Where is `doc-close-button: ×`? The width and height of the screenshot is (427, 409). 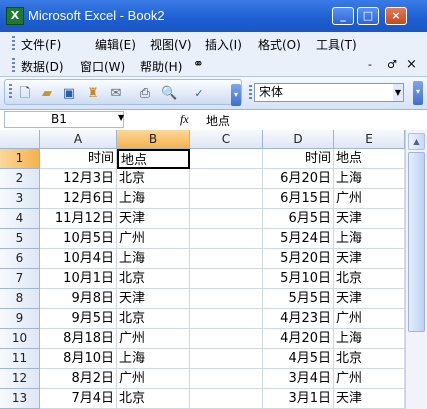 doc-close-button: × is located at coordinates (411, 64).